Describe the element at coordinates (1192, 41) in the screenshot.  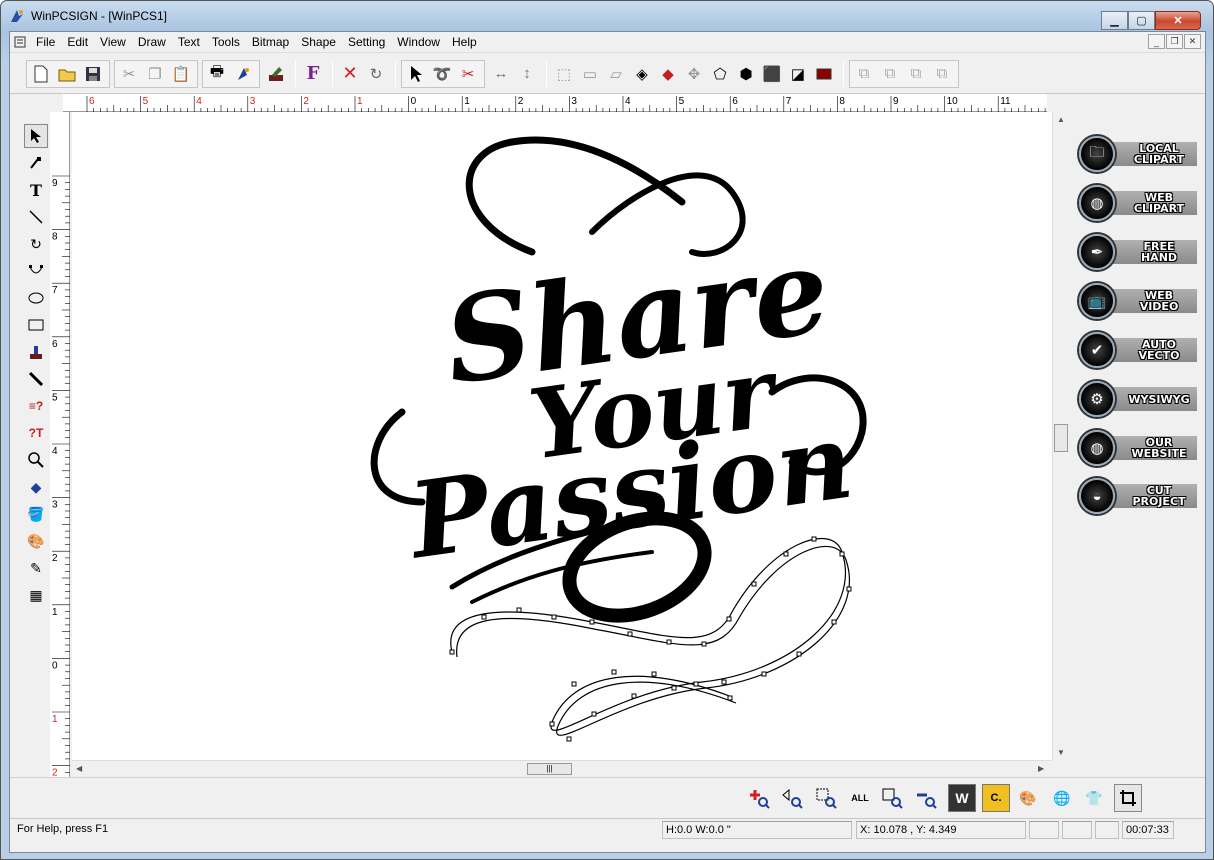
I see `doc-close-button: ✕` at that location.